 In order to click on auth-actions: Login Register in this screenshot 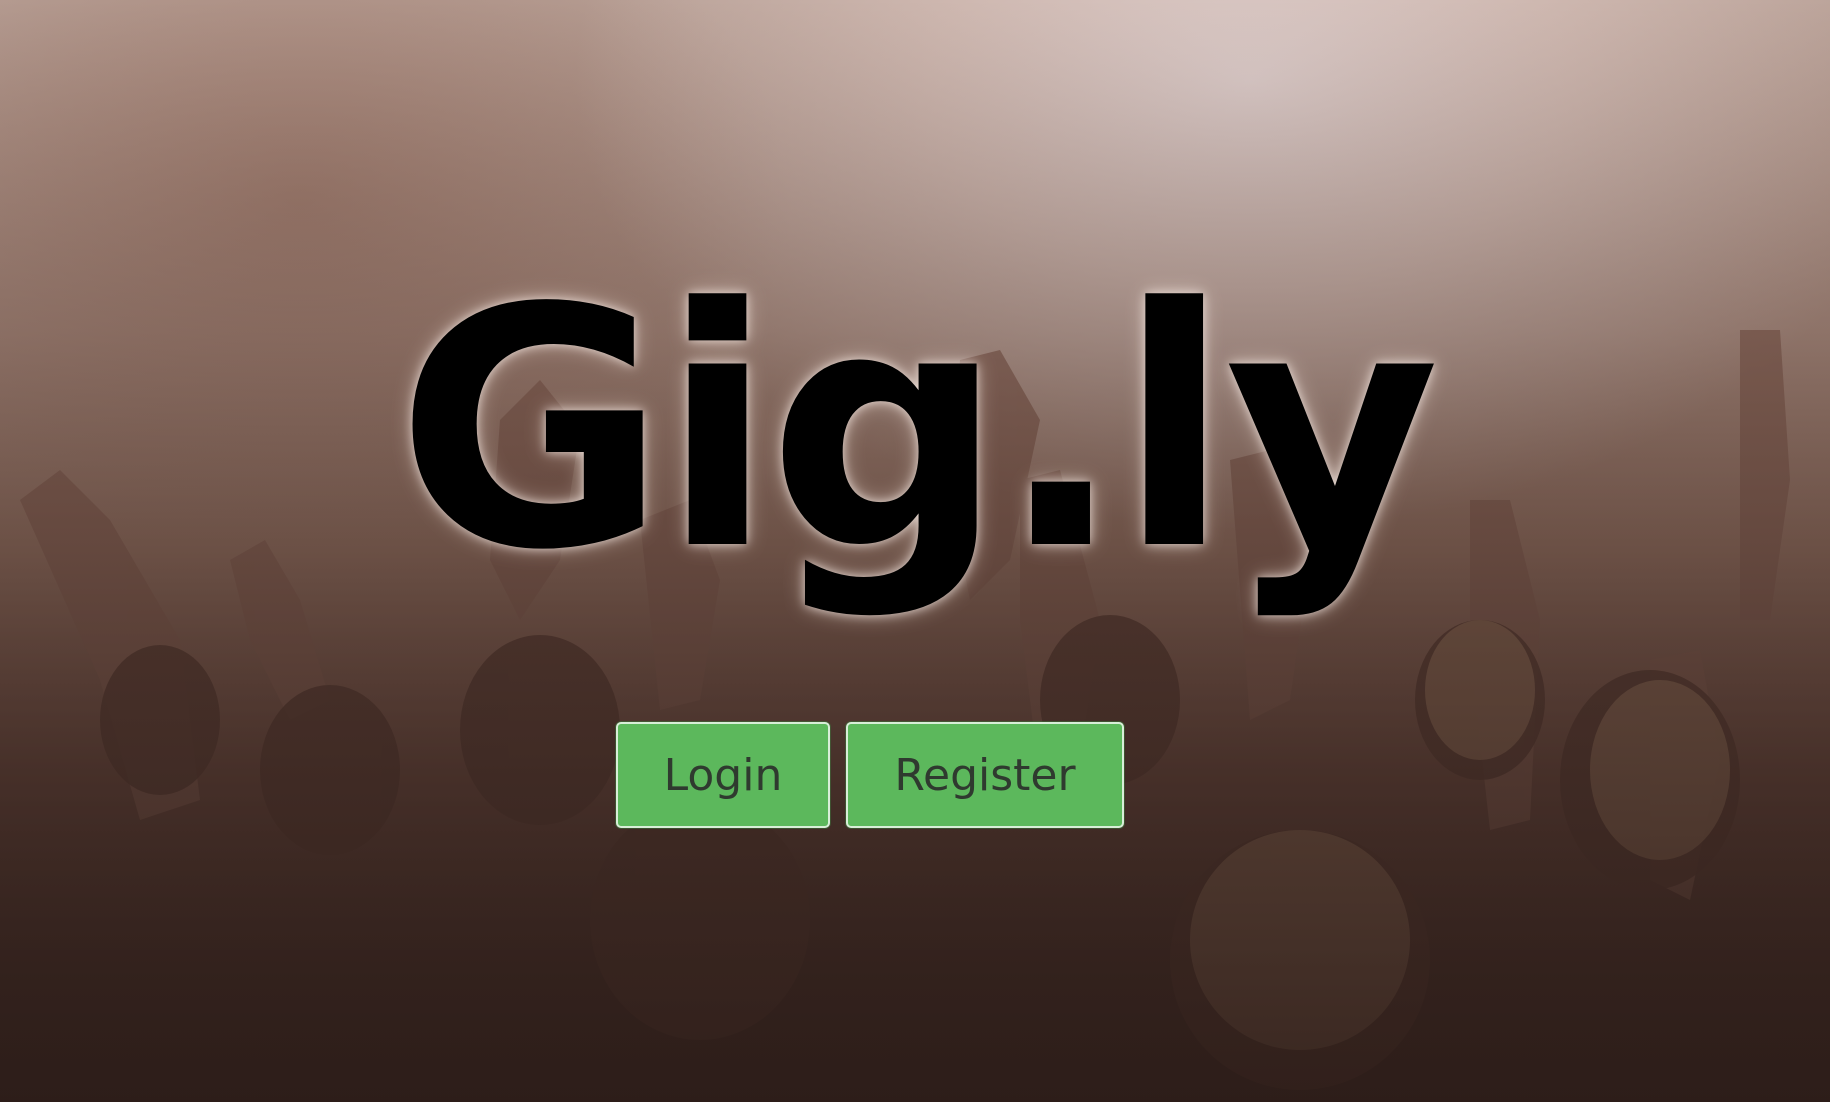, I will do `click(870, 775)`.